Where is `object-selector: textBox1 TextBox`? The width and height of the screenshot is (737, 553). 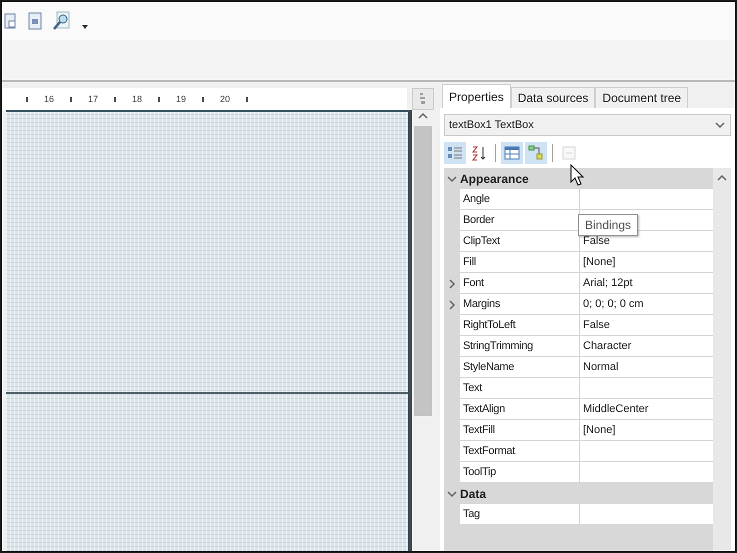
object-selector: textBox1 TextBox is located at coordinates (587, 125).